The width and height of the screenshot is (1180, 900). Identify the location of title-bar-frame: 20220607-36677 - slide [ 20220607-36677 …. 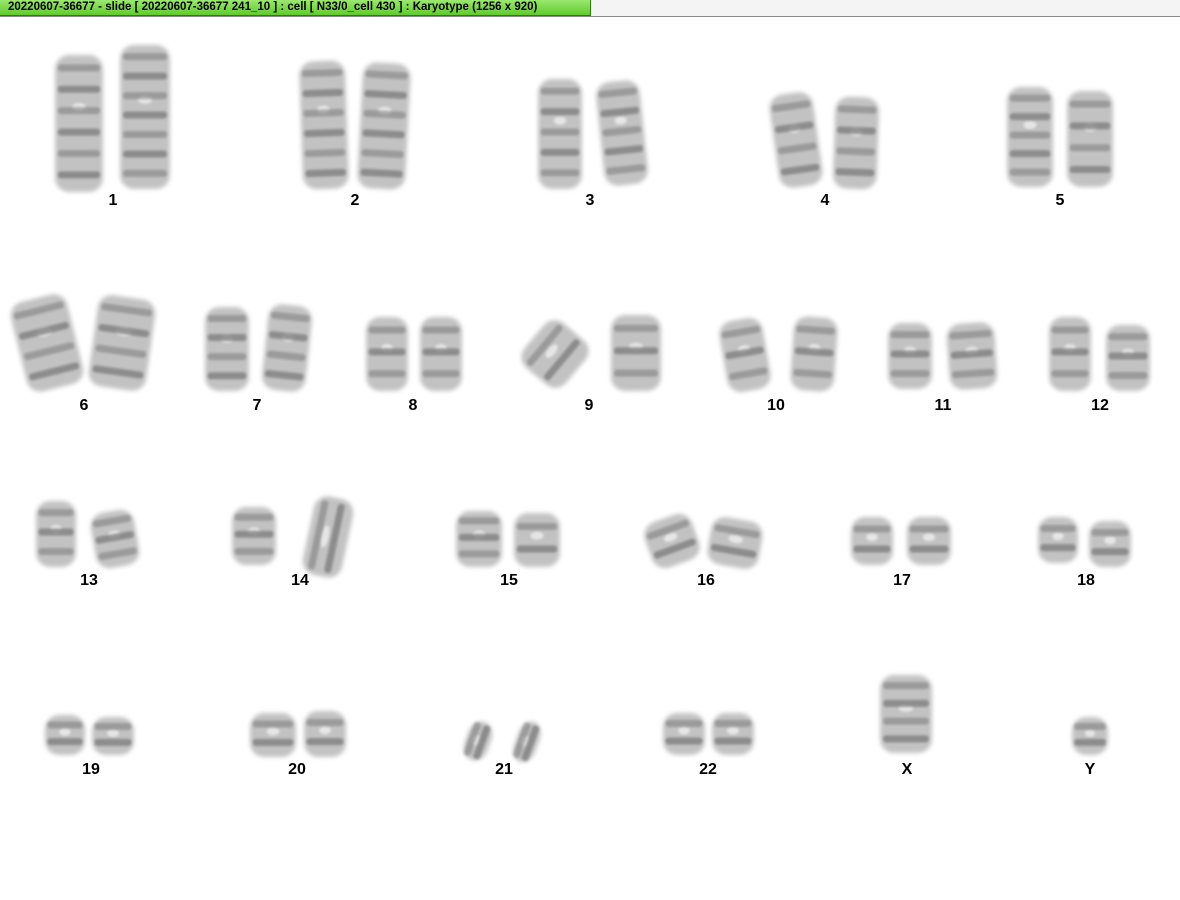
(590, 8).